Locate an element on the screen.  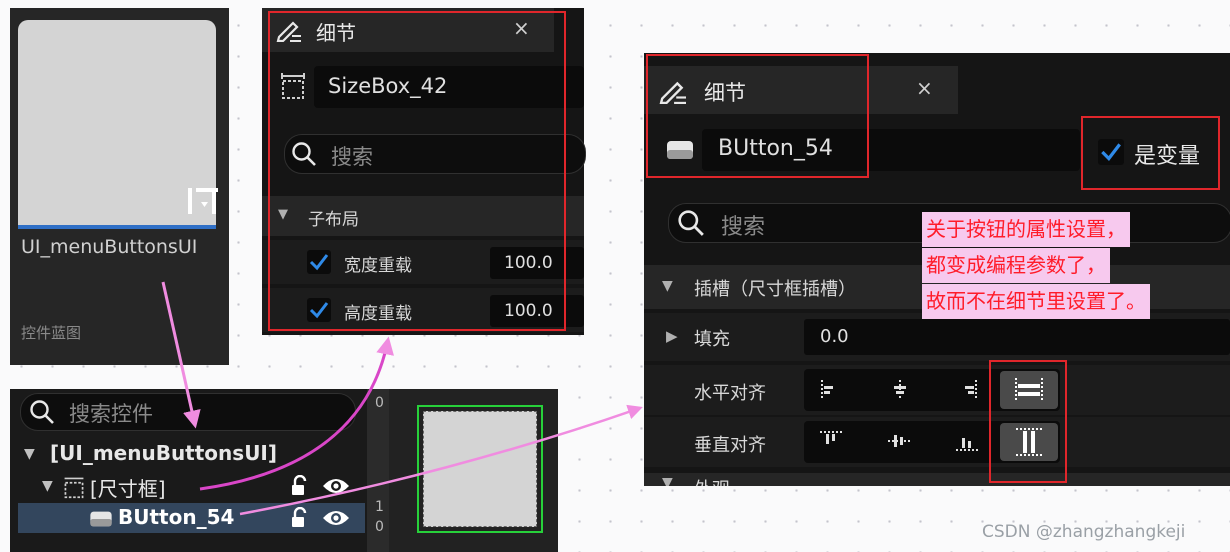
arrow-asset-to-hierarchy is located at coordinates (181, 355).